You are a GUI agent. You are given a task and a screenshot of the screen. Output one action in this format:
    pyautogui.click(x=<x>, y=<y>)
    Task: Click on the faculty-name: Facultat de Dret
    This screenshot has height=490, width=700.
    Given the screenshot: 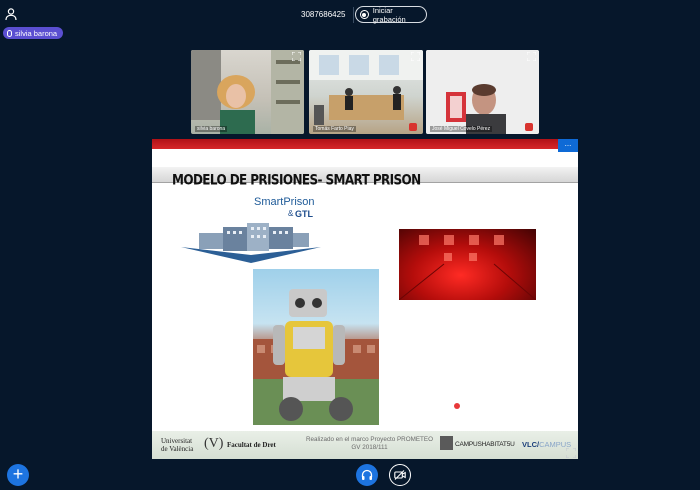 What is the action you would take?
    pyautogui.click(x=251, y=445)
    